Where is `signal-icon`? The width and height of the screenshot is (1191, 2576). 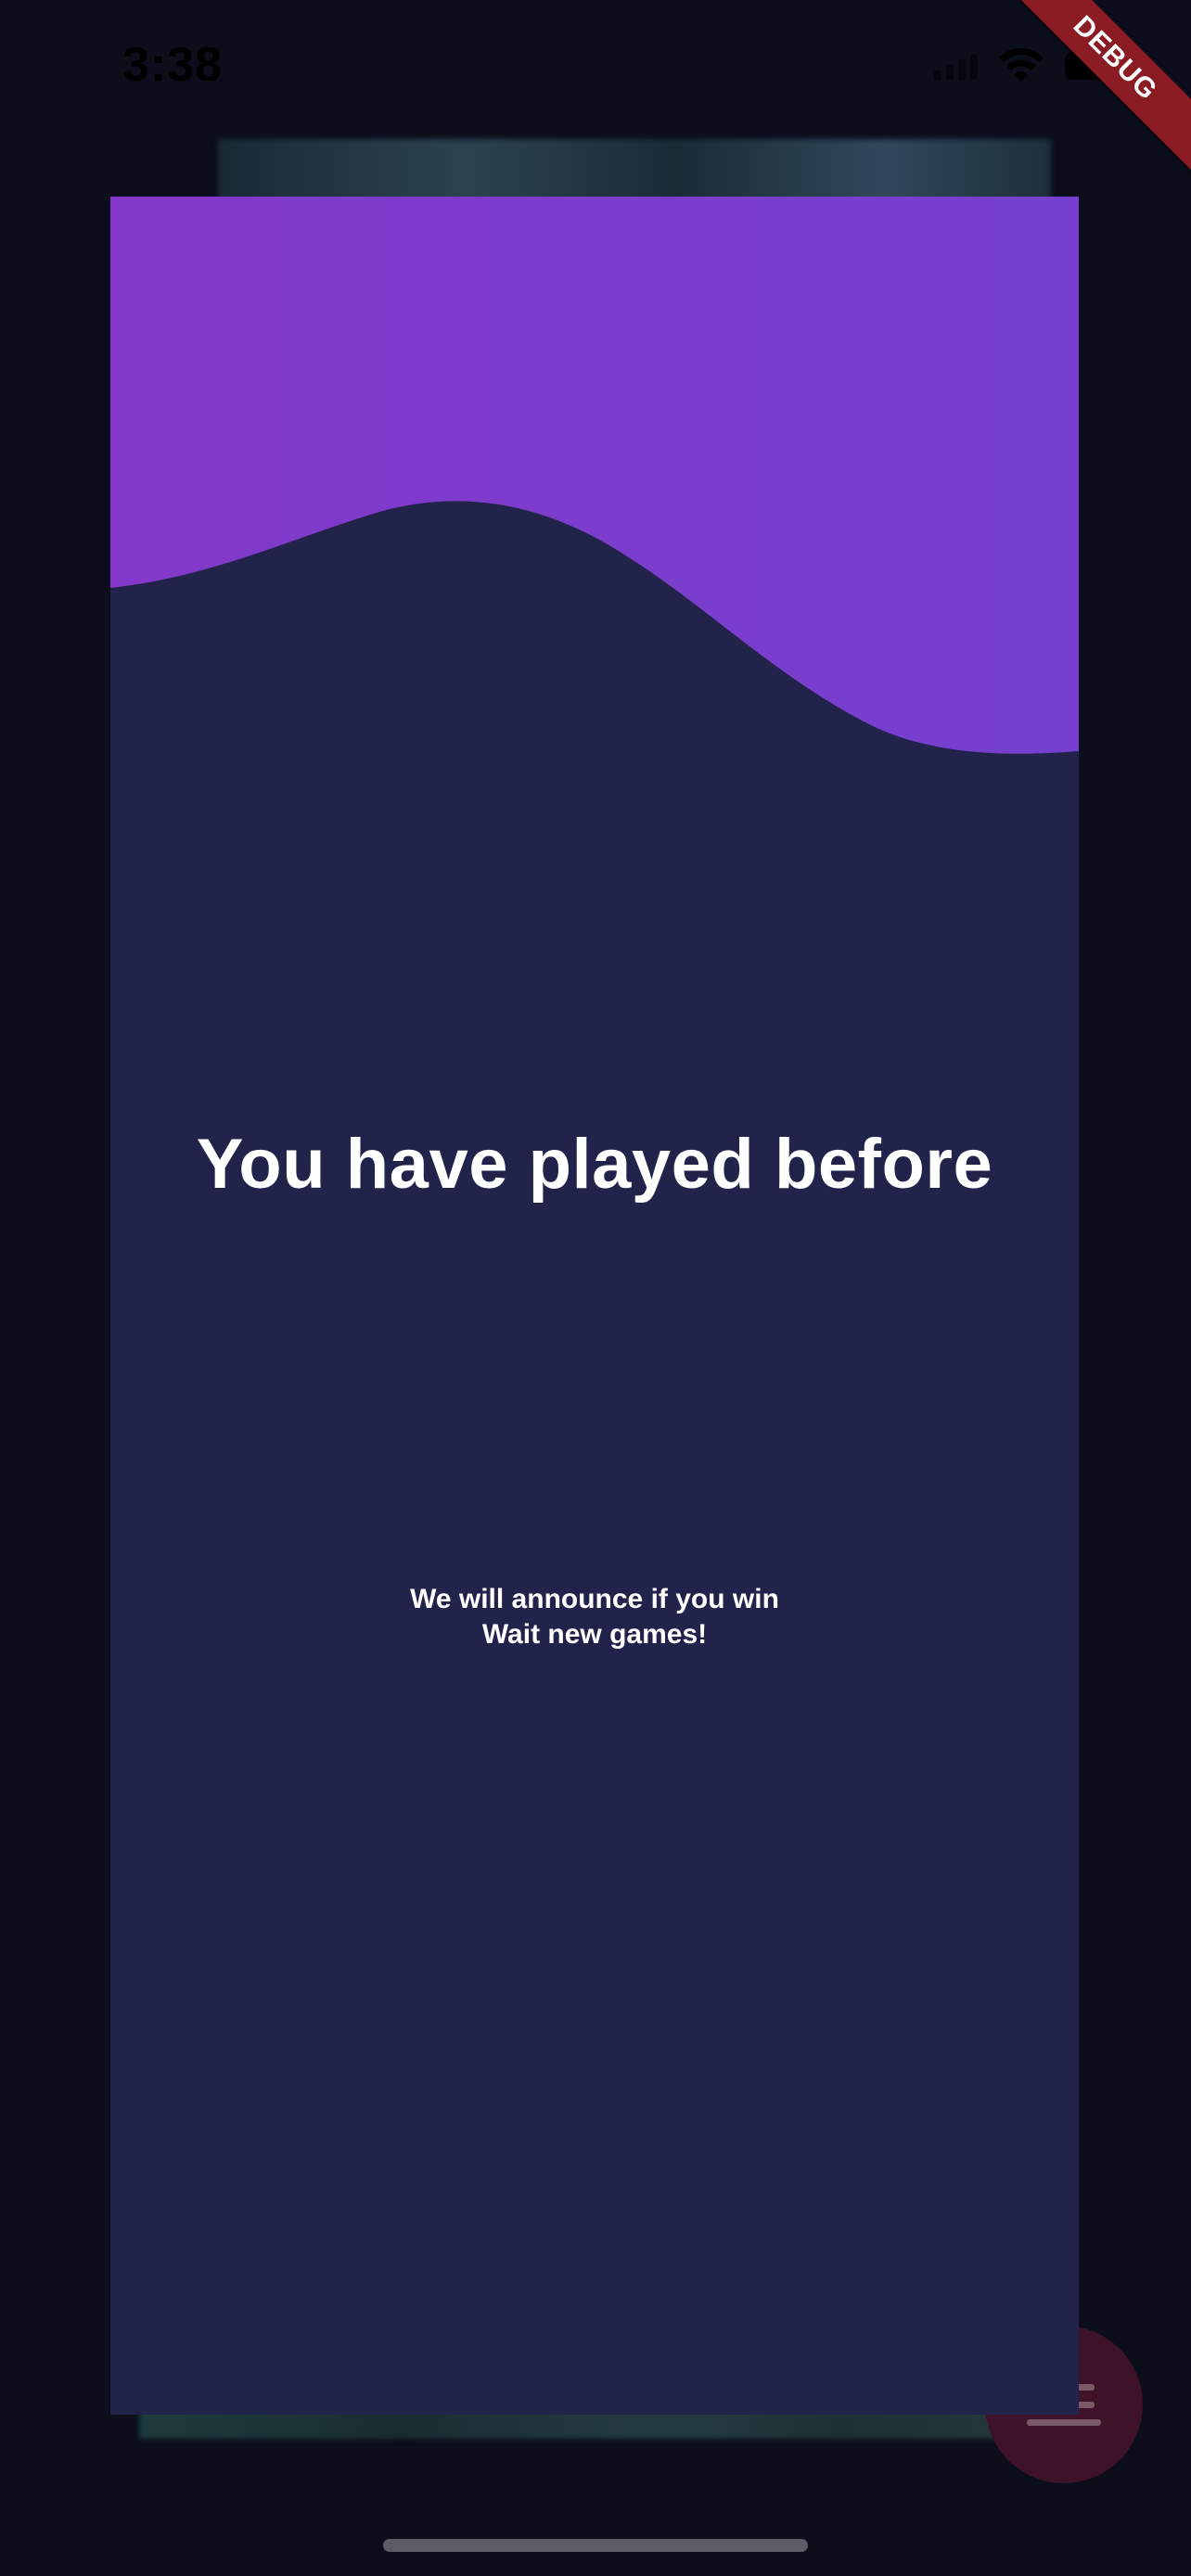 signal-icon is located at coordinates (956, 66).